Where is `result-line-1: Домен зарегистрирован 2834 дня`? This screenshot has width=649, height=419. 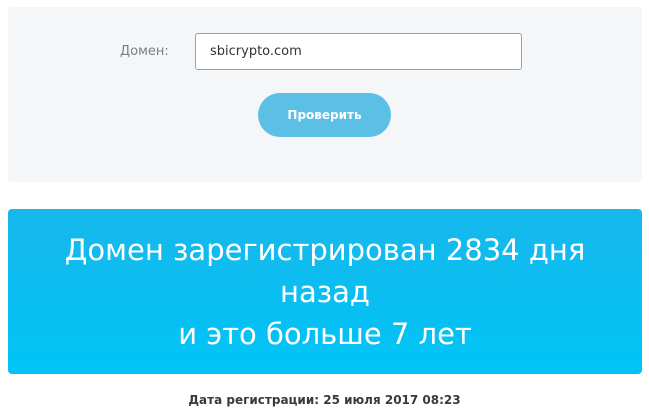
result-line-1: Домен зарегистрирован 2834 дня is located at coordinates (325, 250).